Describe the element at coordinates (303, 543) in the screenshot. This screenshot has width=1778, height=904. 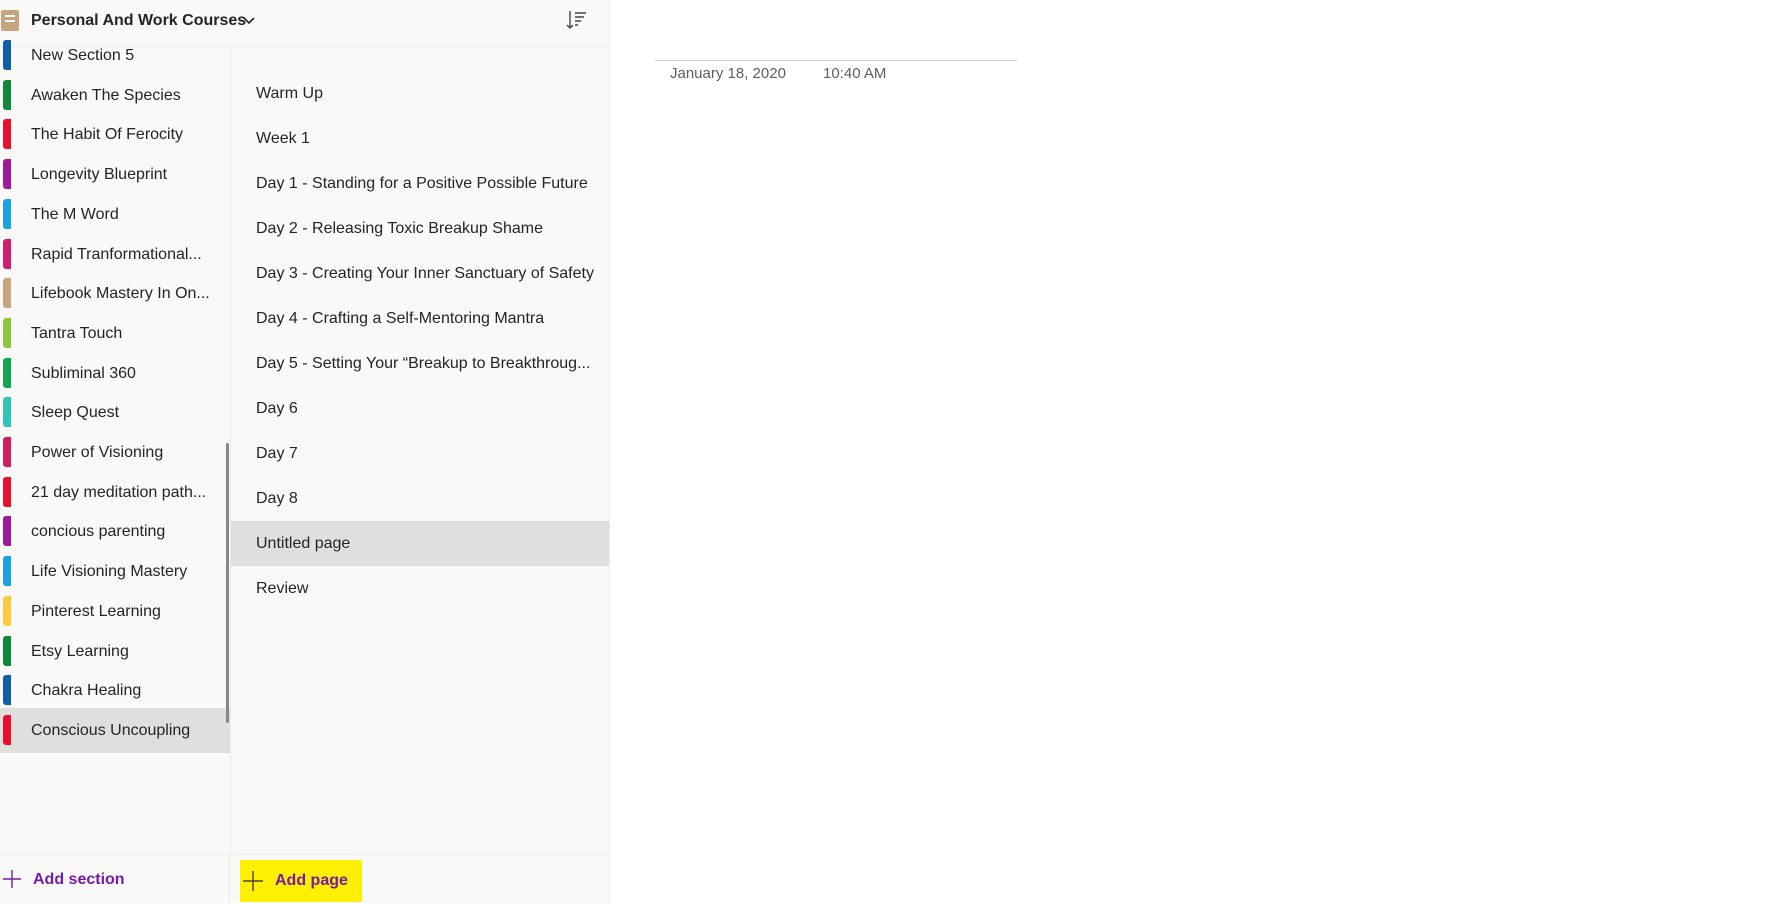
I see `page-label: Untitled page` at that location.